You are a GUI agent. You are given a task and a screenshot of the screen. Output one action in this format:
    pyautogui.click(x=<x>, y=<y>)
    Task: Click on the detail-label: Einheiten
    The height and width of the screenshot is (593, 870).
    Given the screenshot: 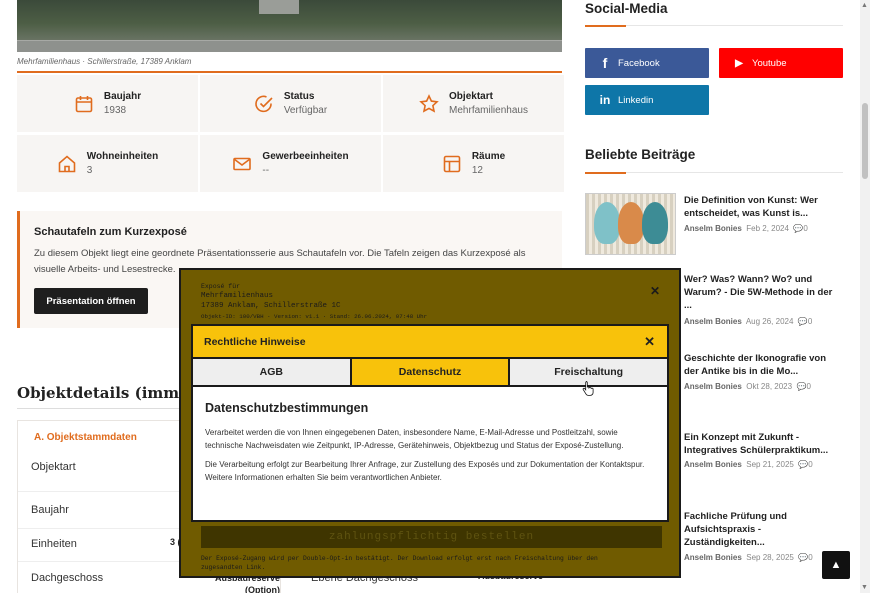 What is the action you would take?
    pyautogui.click(x=54, y=544)
    